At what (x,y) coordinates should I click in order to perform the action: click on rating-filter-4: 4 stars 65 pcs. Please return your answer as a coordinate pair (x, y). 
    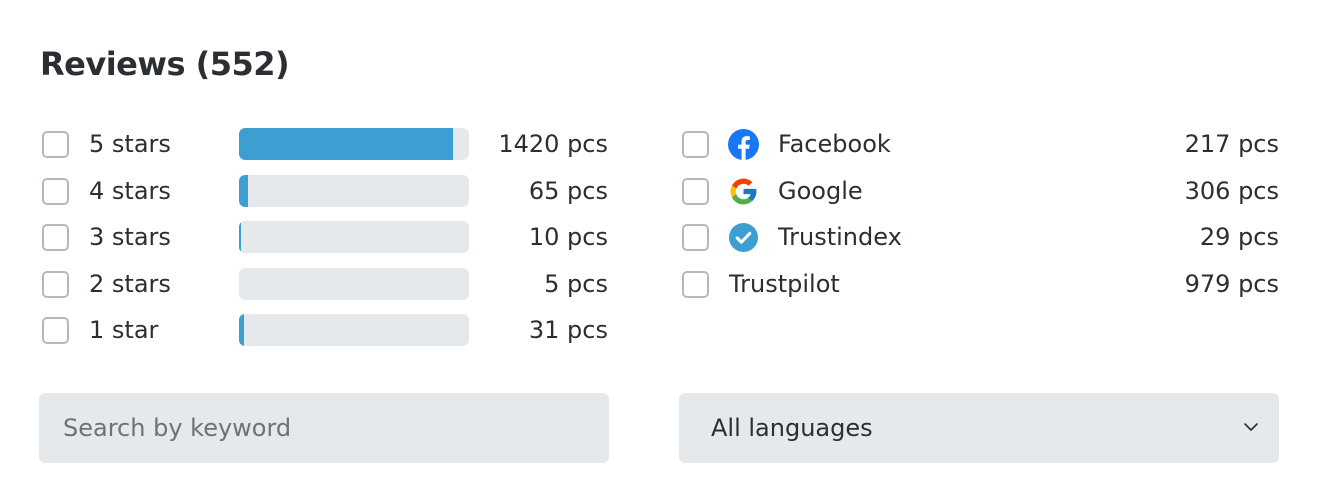
    Looking at the image, I should click on (327, 191).